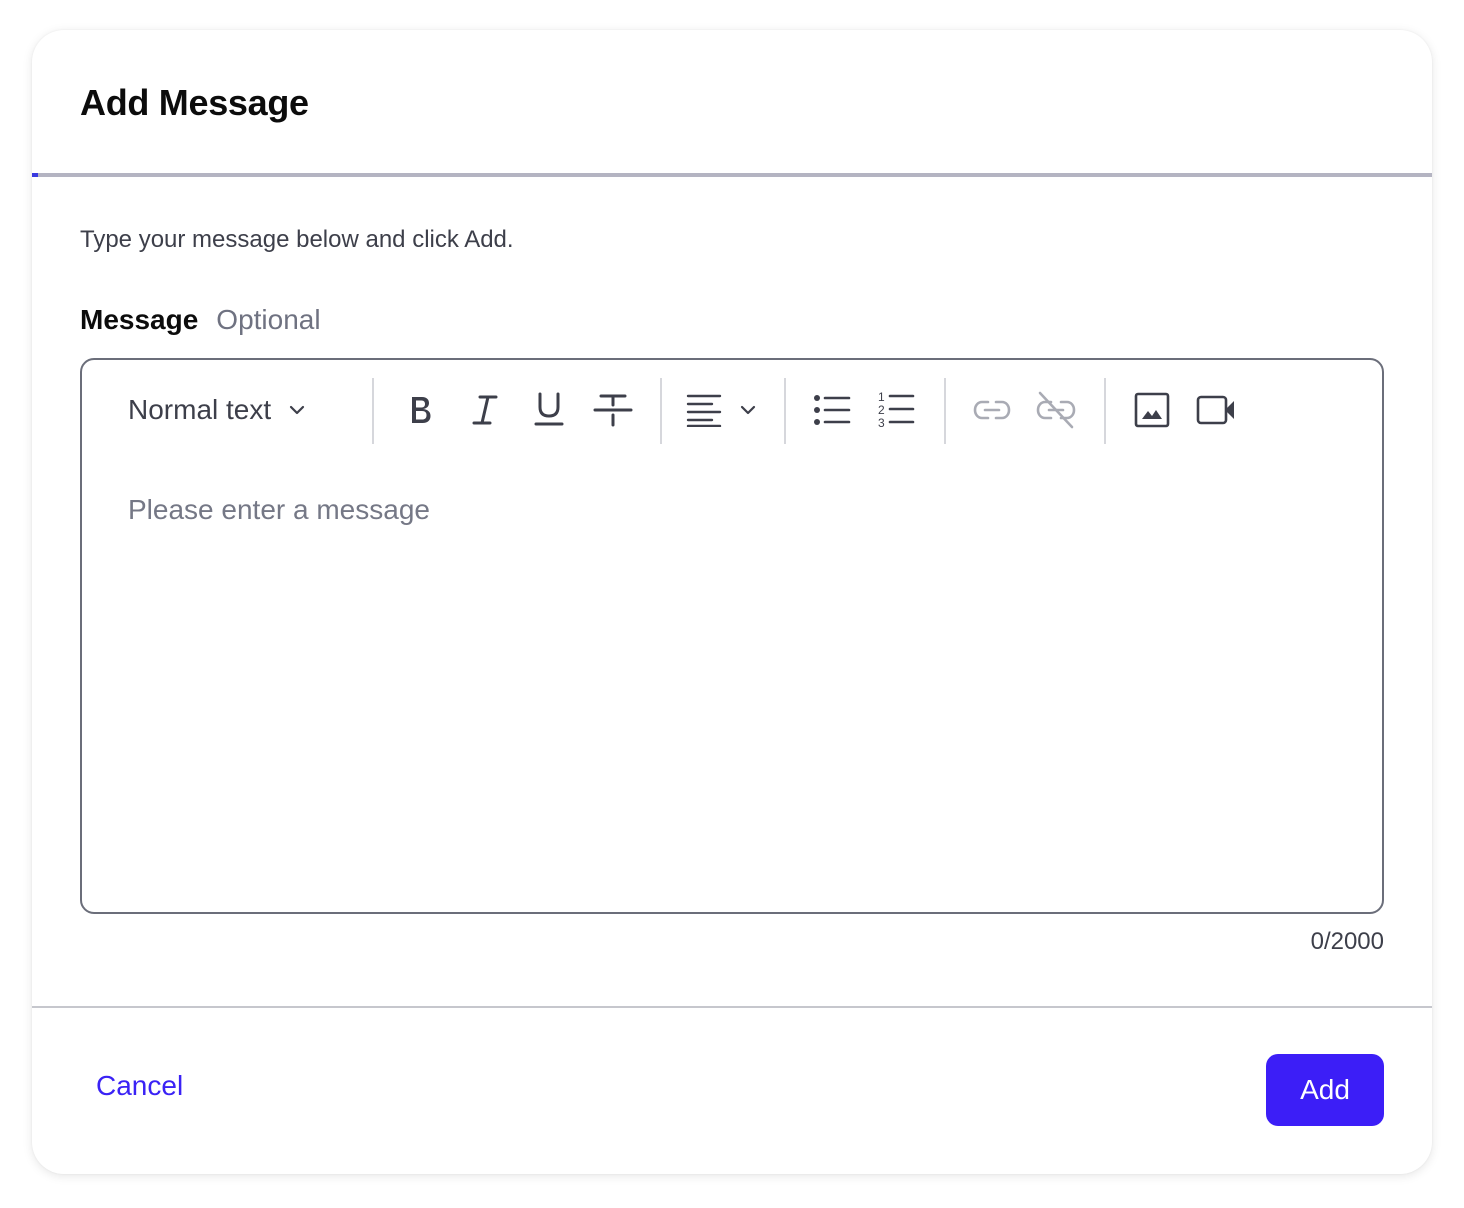 The height and width of the screenshot is (1208, 1464). I want to click on strikethrough-button, so click(613, 410).